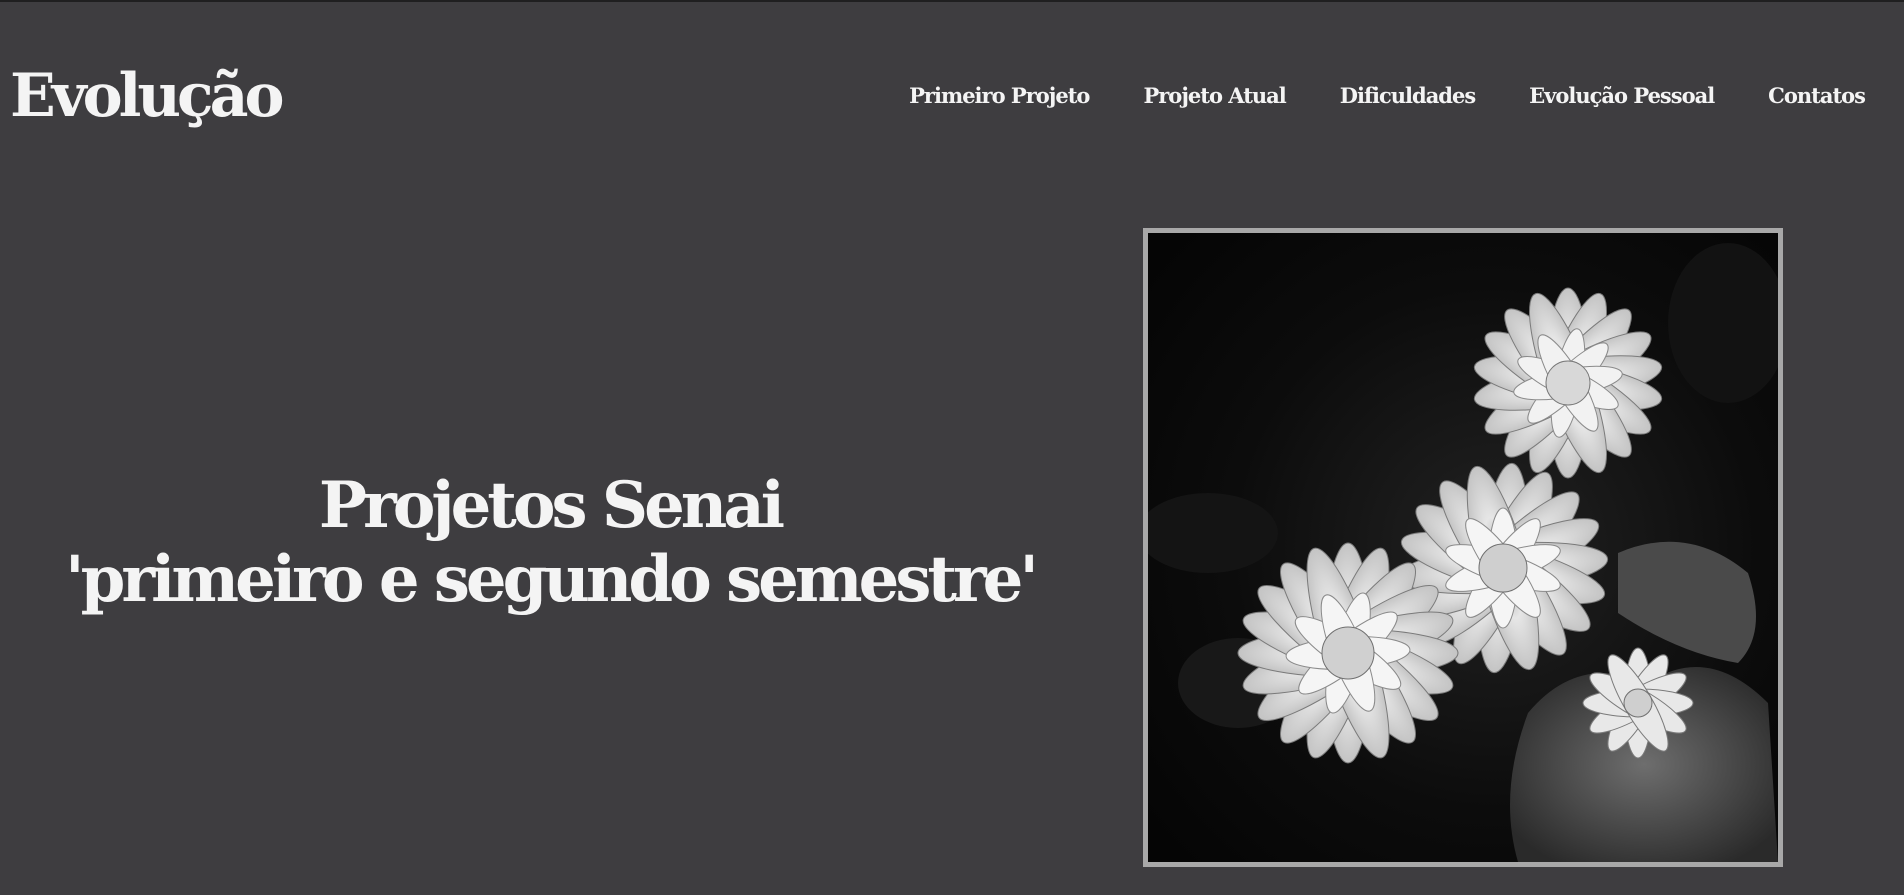 The image size is (1904, 895). Describe the element at coordinates (551, 505) in the screenshot. I see `hero-title-line-1: Projetos Senai` at that location.